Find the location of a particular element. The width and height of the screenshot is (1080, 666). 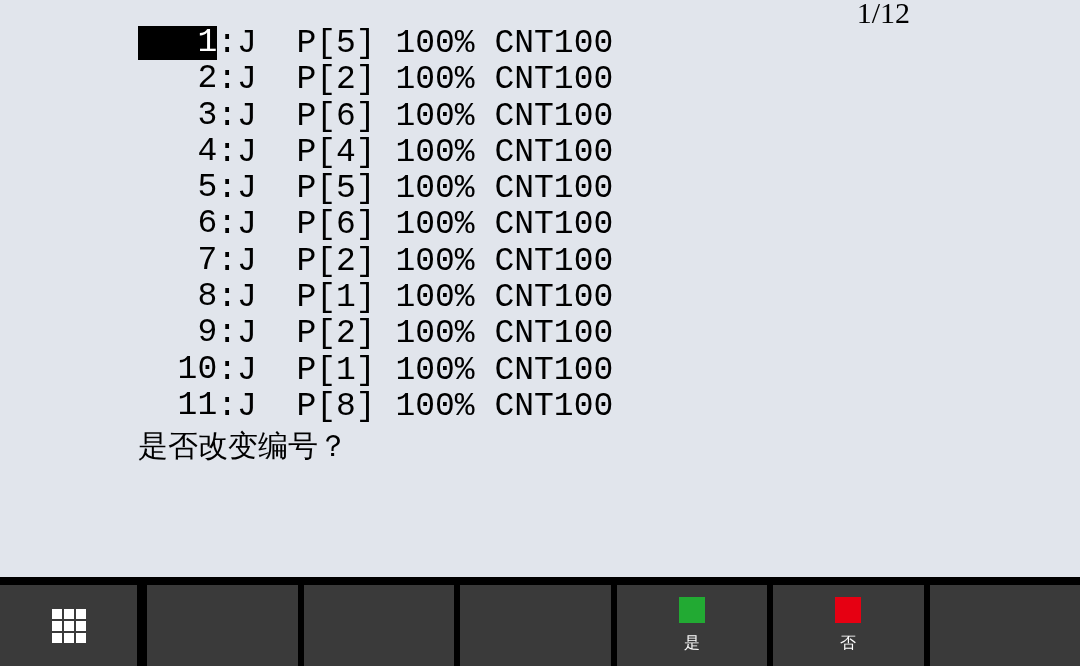

line-number: 3 is located at coordinates (178, 115).